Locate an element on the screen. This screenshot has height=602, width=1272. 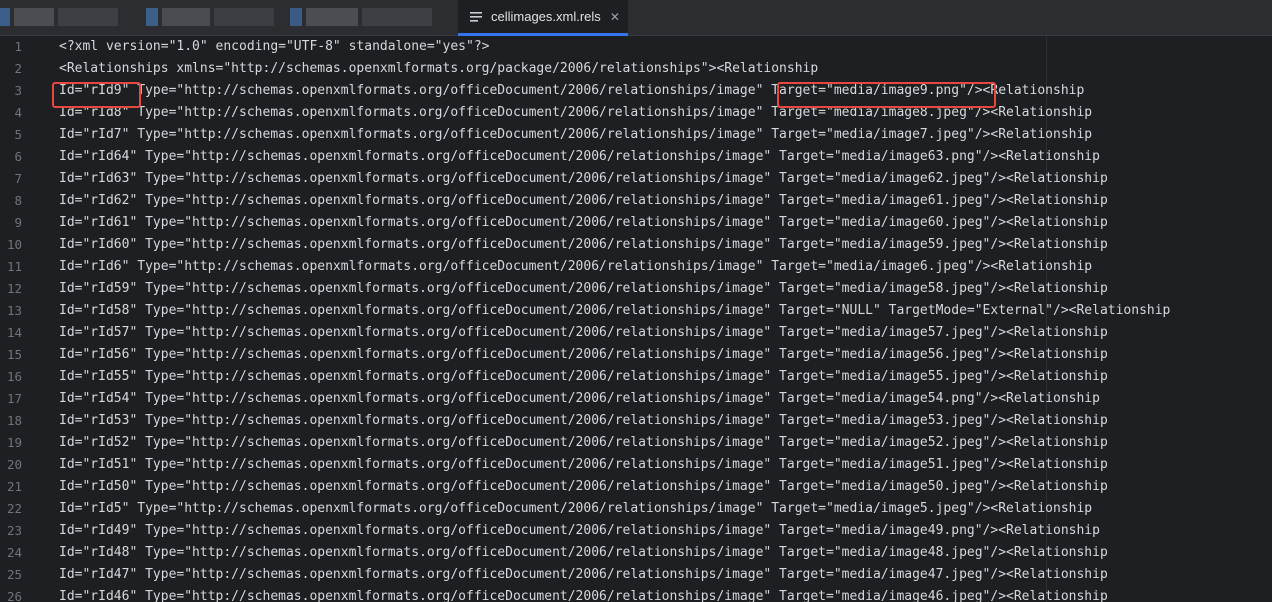
line-number: 8 is located at coordinates (18, 200).